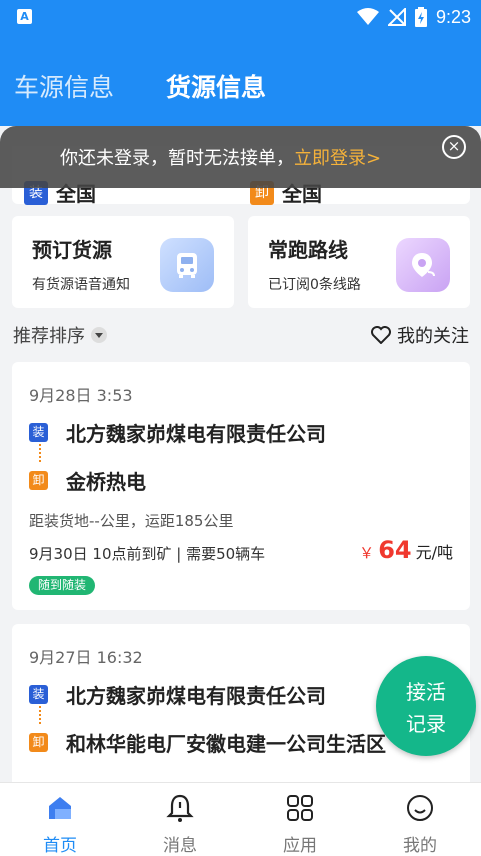 The image size is (481, 856). Describe the element at coordinates (314, 285) in the screenshot. I see `feature-subtitle: 已订阅0条线路` at that location.